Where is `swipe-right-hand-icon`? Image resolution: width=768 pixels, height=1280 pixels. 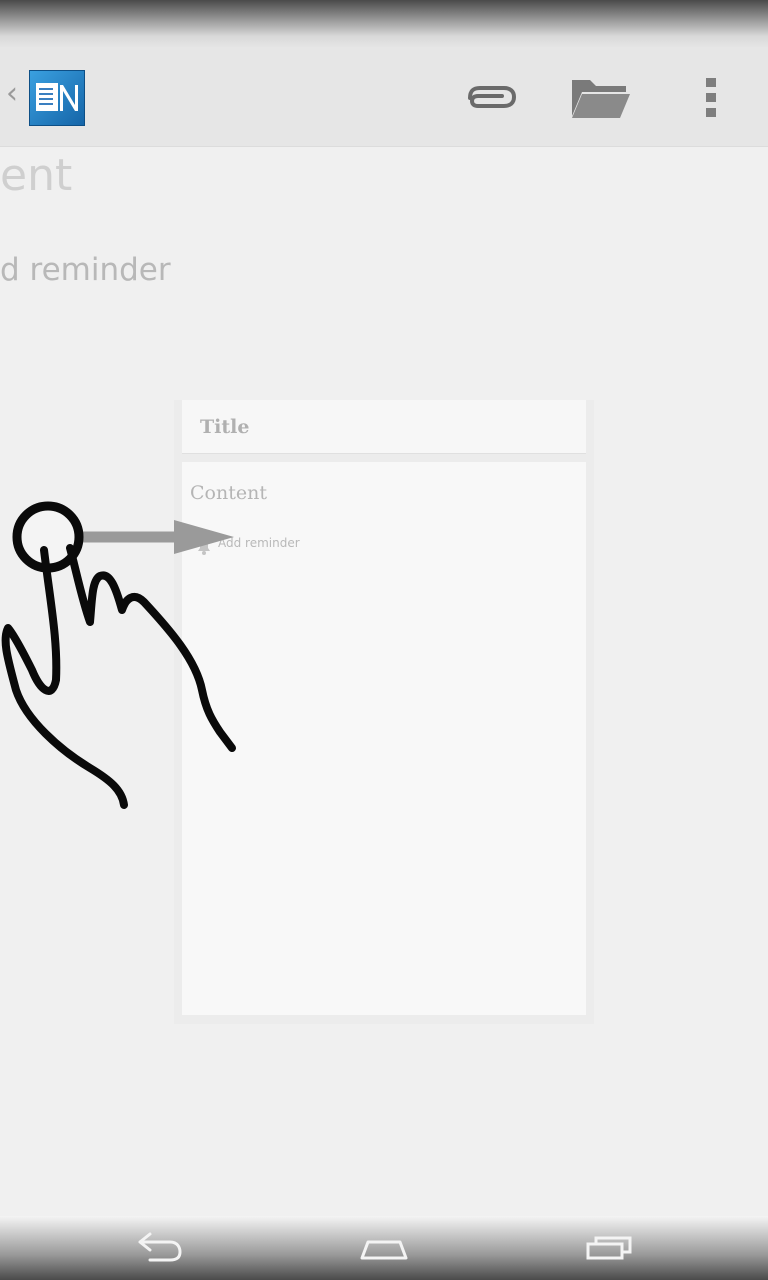
swipe-right-hand-icon is located at coordinates (118, 655).